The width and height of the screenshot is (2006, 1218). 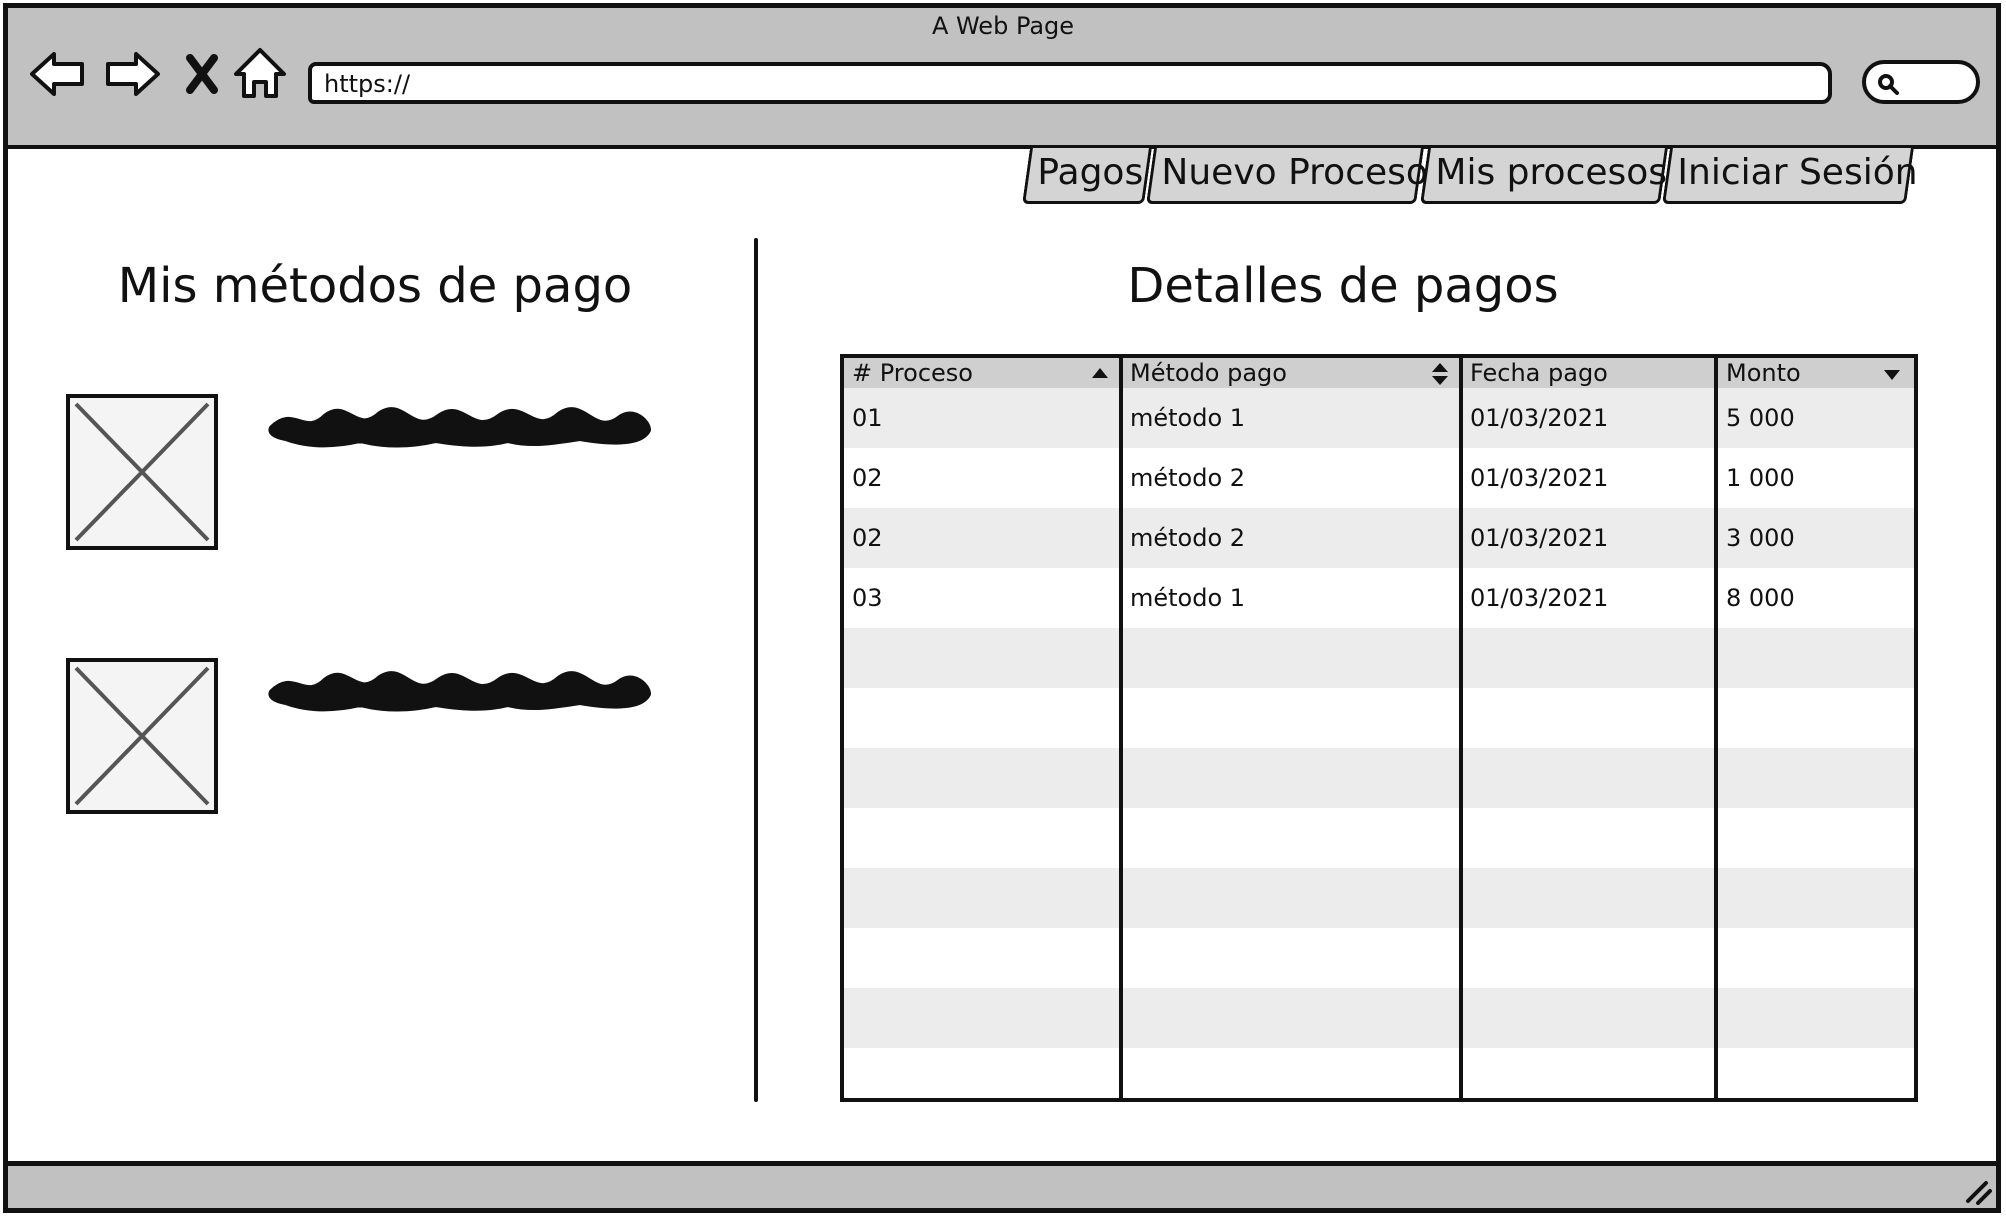 I want to click on column-header-proceso: # Proceso, so click(x=983, y=373).